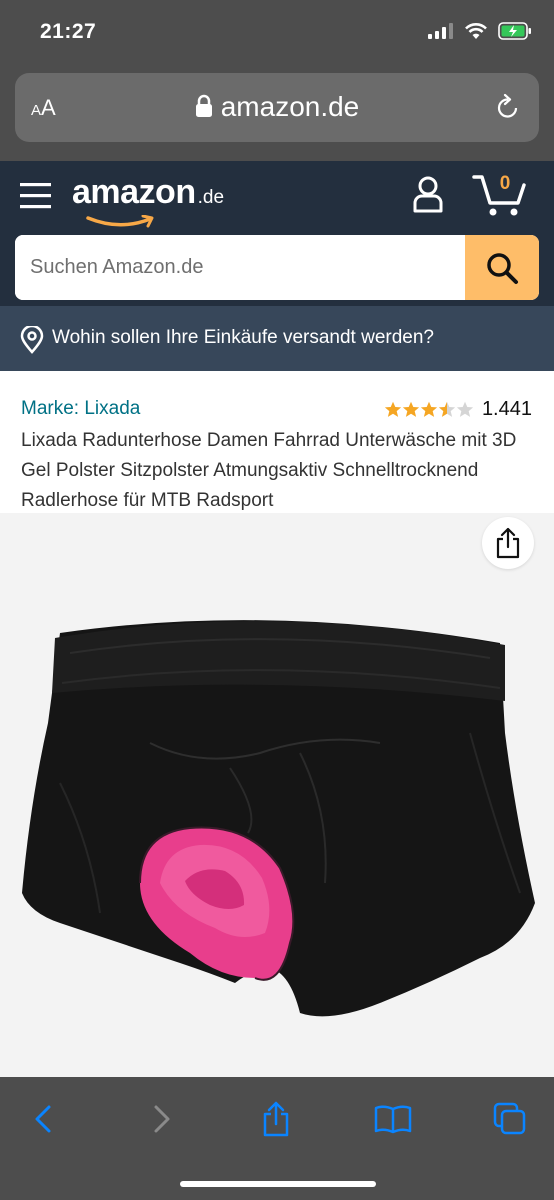 The image size is (554, 1200). I want to click on address-bar: AA amazon.de, so click(277, 107).